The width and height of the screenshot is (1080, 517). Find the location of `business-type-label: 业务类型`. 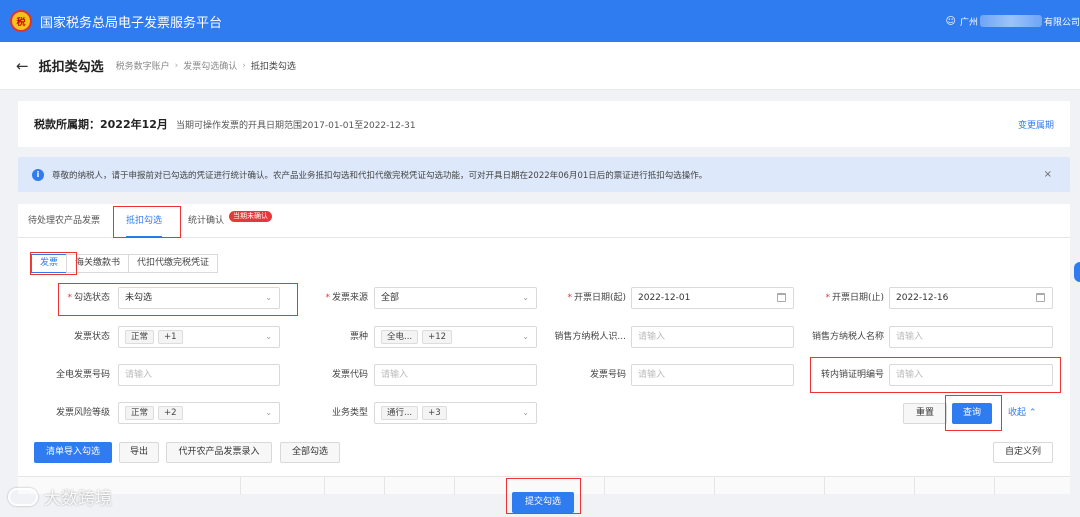

business-type-label: 业务类型 is located at coordinates (349, 413).